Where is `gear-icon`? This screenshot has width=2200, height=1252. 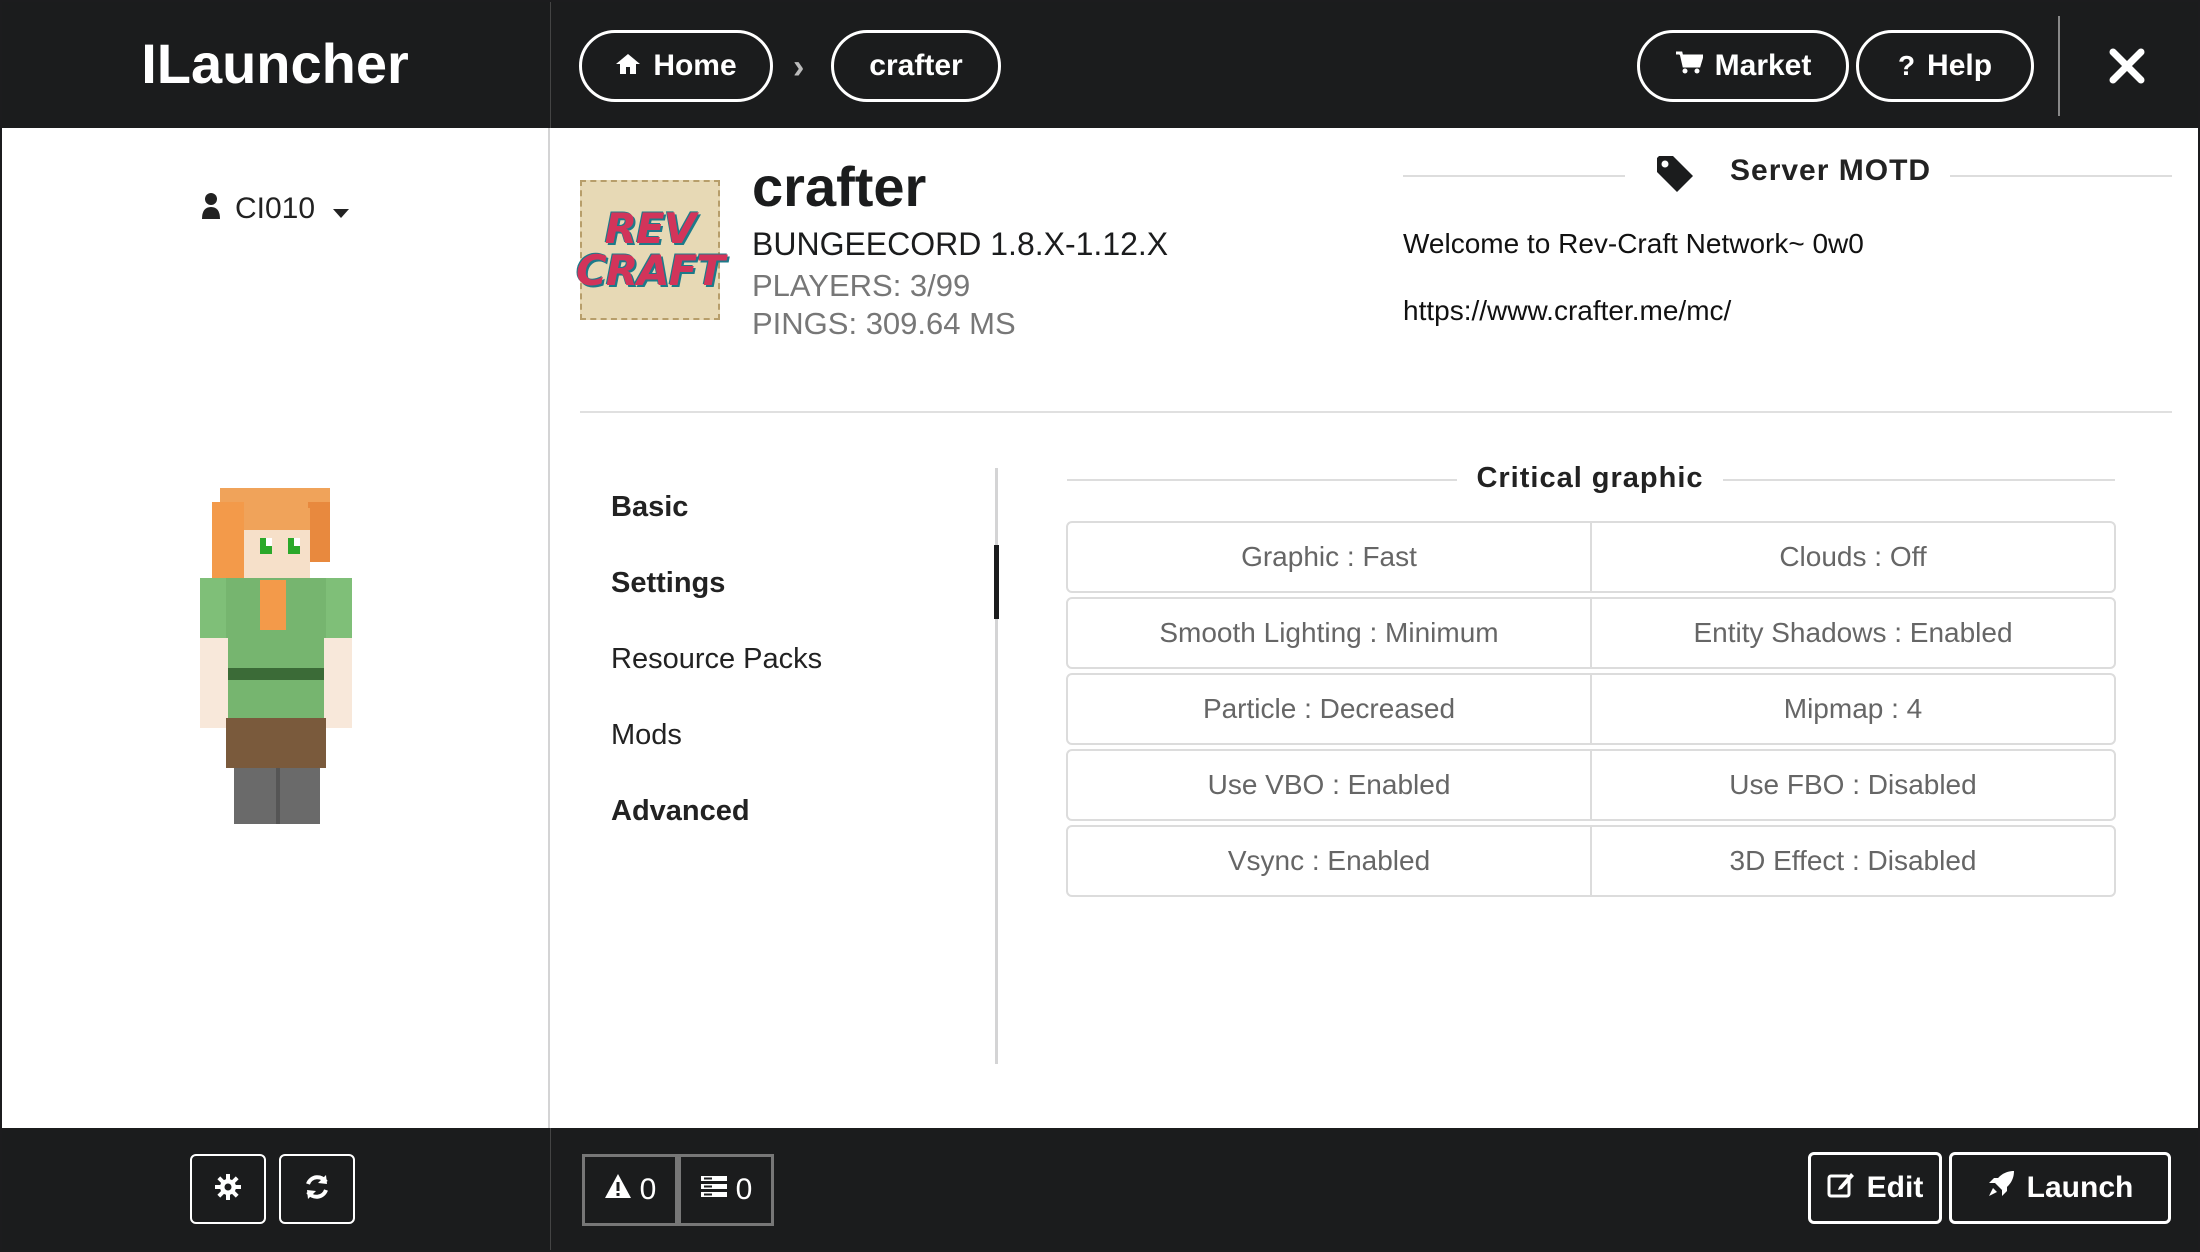
gear-icon is located at coordinates (228, 1189).